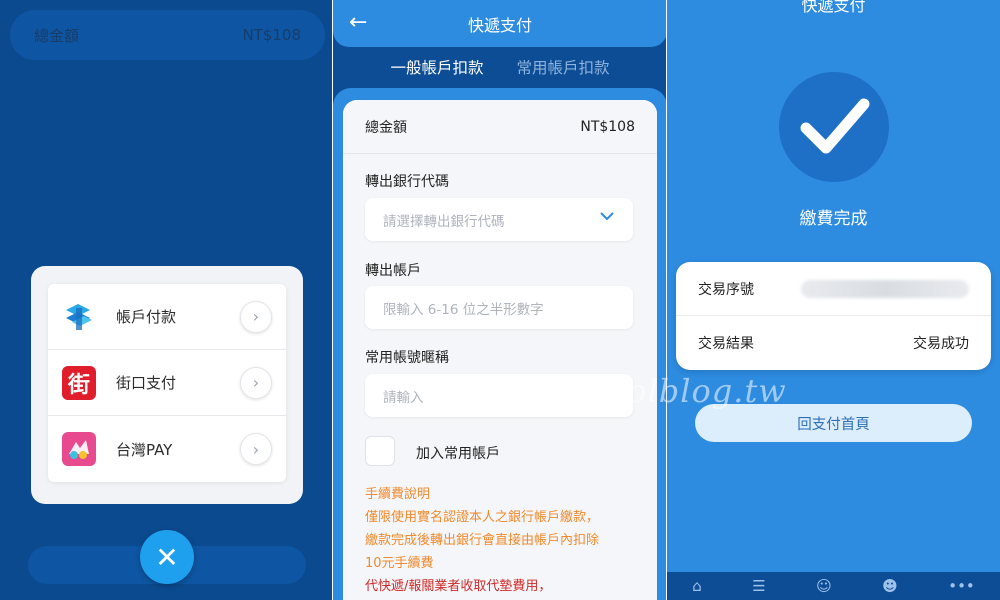 The height and width of the screenshot is (600, 1000). I want to click on payment-status: 繳費完成, so click(833, 219).